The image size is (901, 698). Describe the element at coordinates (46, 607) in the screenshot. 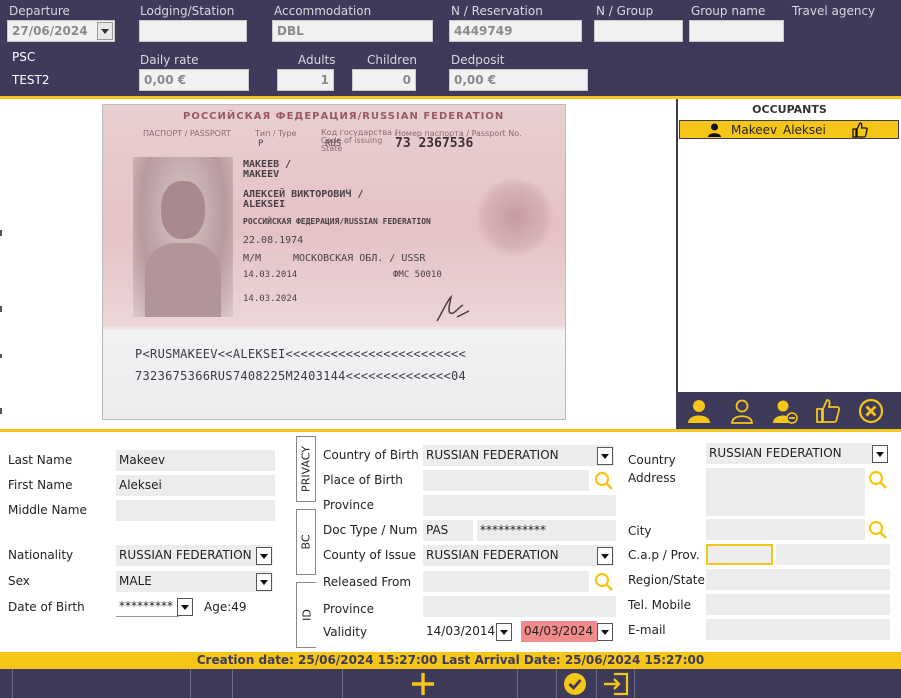

I see `dob-label: Date of Birth` at that location.